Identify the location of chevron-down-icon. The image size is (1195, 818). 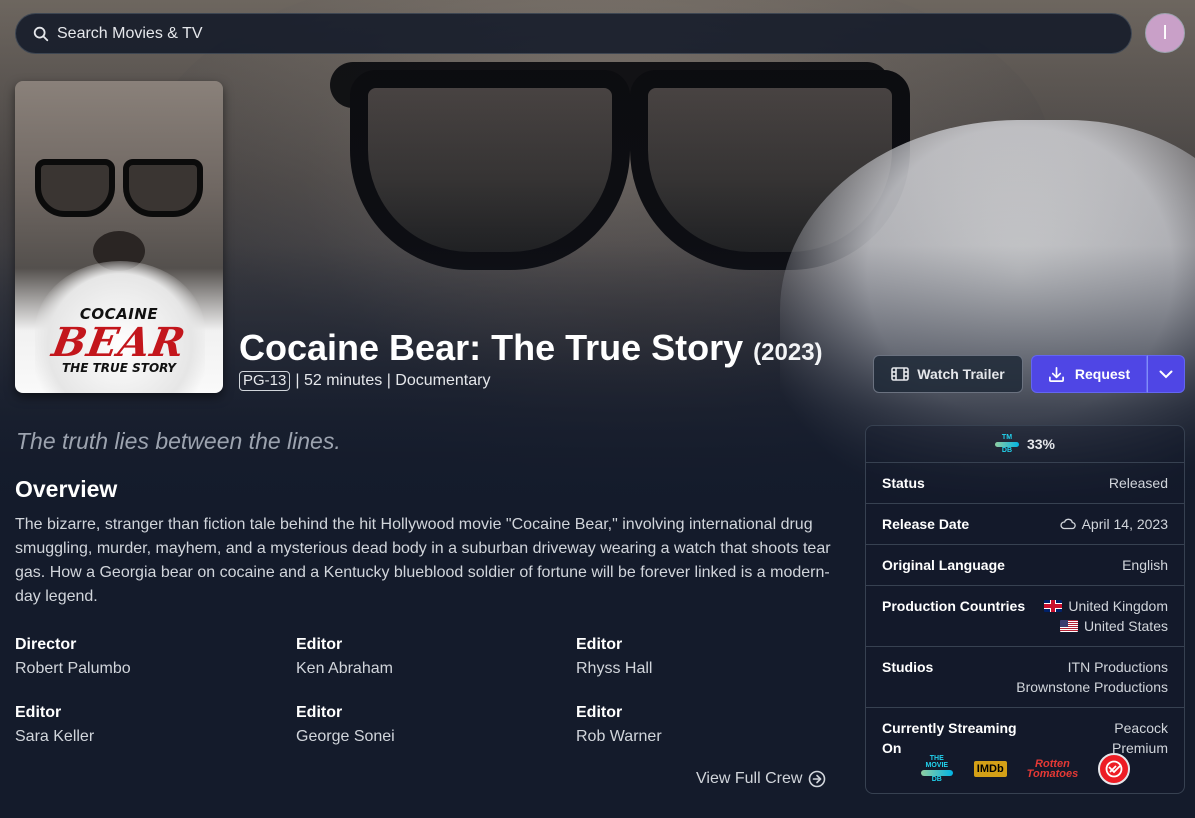
(1166, 374).